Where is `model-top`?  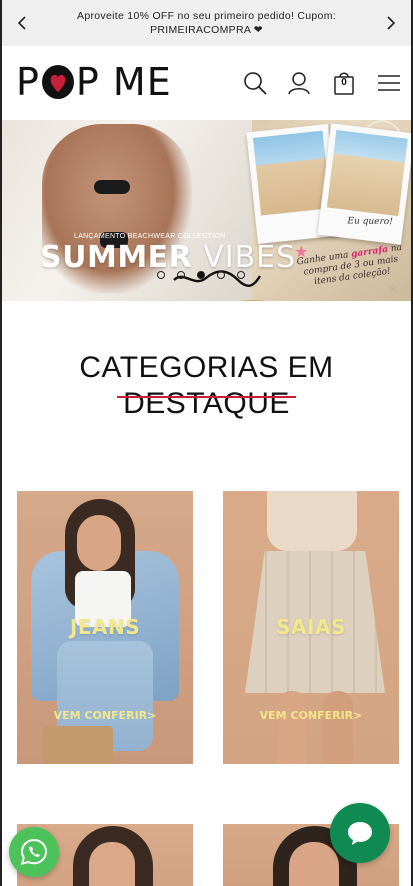
model-top is located at coordinates (312, 521).